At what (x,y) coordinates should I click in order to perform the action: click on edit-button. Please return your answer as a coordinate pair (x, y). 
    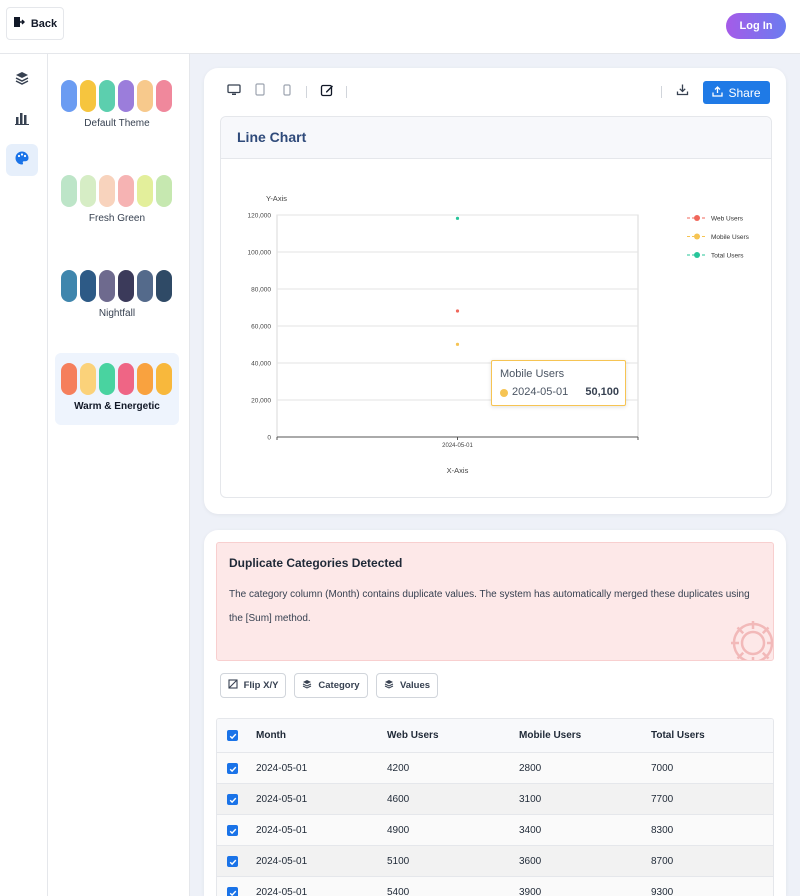
    Looking at the image, I should click on (327, 92).